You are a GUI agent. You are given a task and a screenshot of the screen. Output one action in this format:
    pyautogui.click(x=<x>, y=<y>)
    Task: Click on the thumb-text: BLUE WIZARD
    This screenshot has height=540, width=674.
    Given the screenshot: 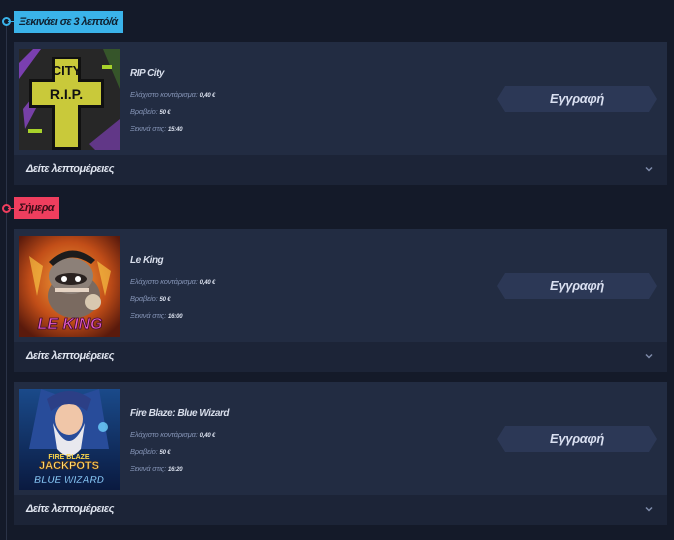 What is the action you would take?
    pyautogui.click(x=69, y=480)
    